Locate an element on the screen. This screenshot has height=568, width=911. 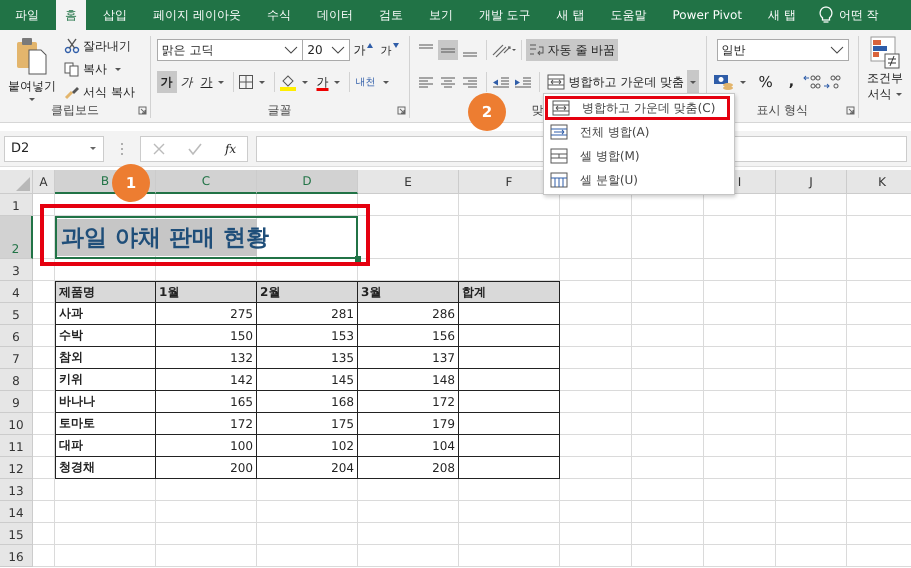
table-cell: 168 is located at coordinates (307, 402).